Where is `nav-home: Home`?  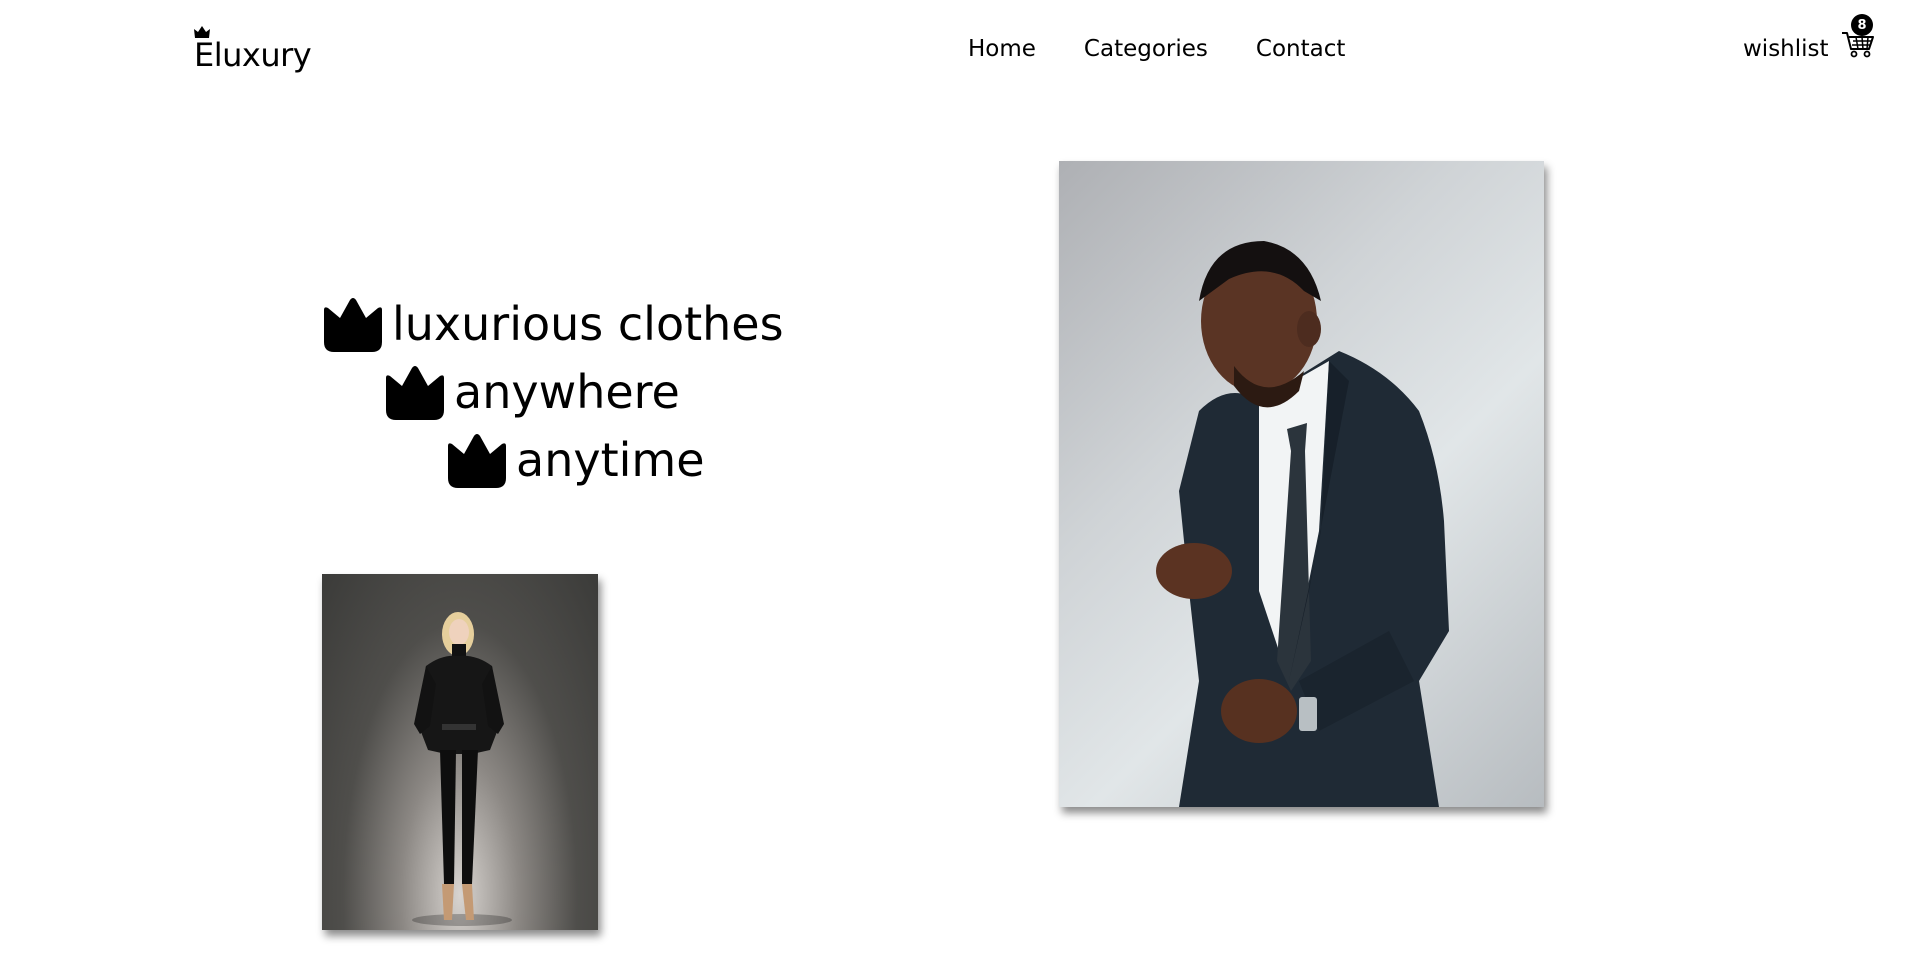
nav-home: Home is located at coordinates (1002, 49).